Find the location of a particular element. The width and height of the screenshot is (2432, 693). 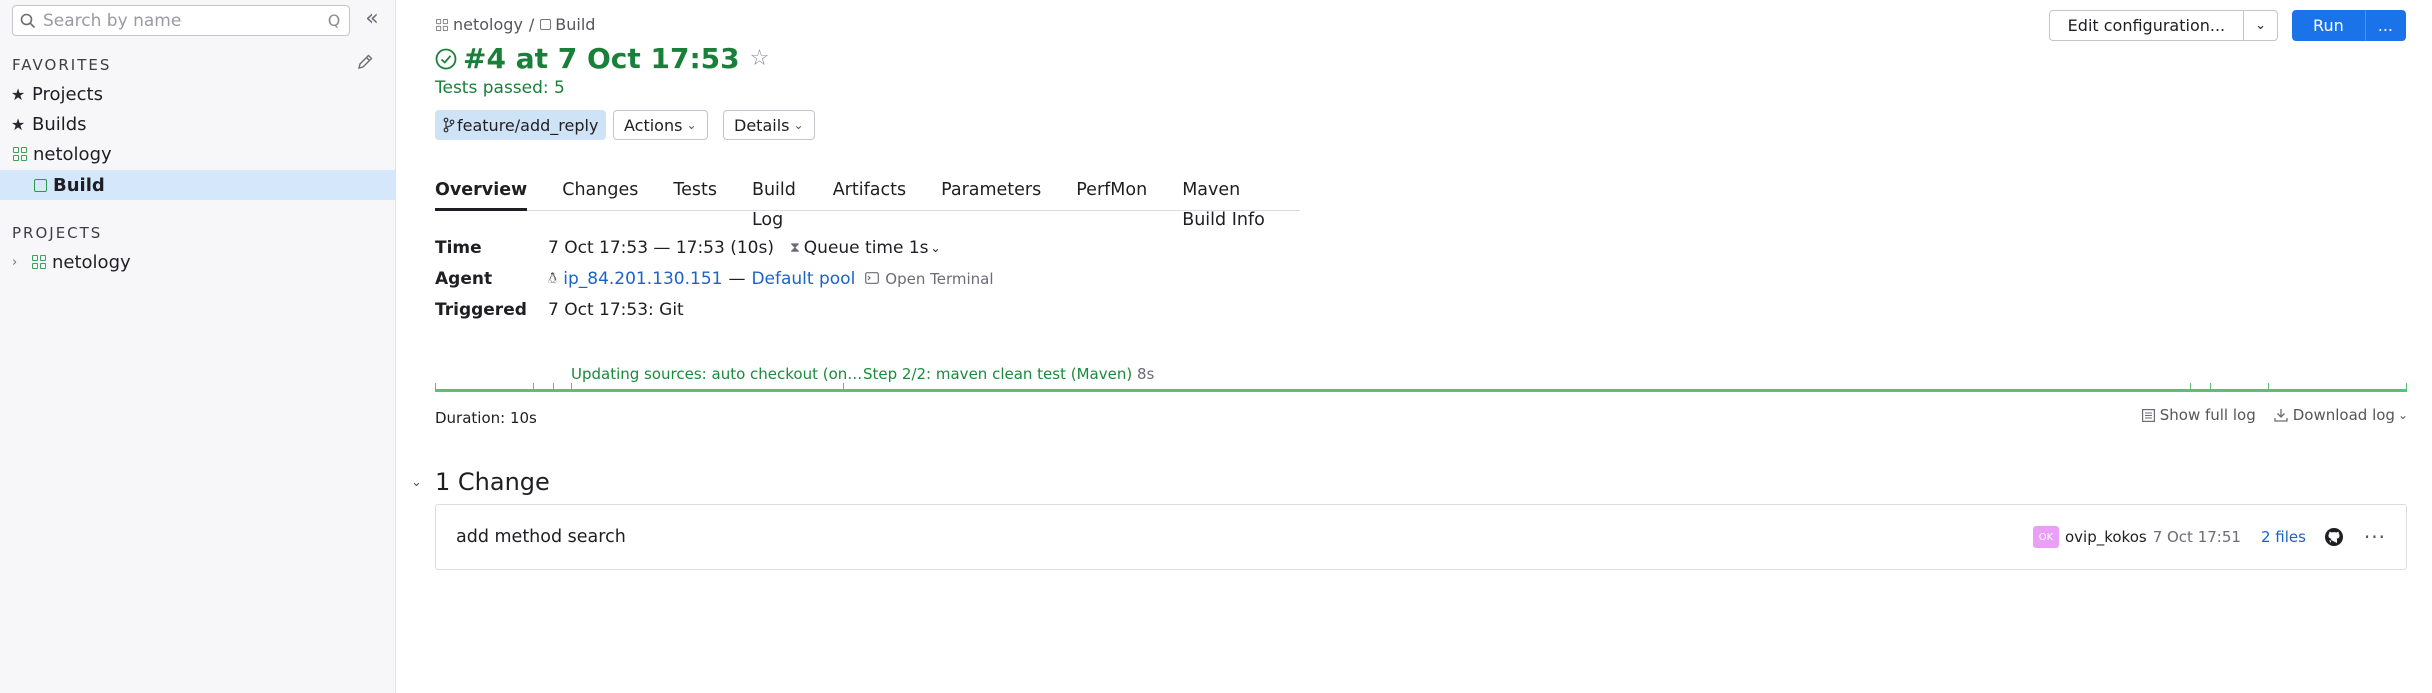

details-label: Details is located at coordinates (762, 125).